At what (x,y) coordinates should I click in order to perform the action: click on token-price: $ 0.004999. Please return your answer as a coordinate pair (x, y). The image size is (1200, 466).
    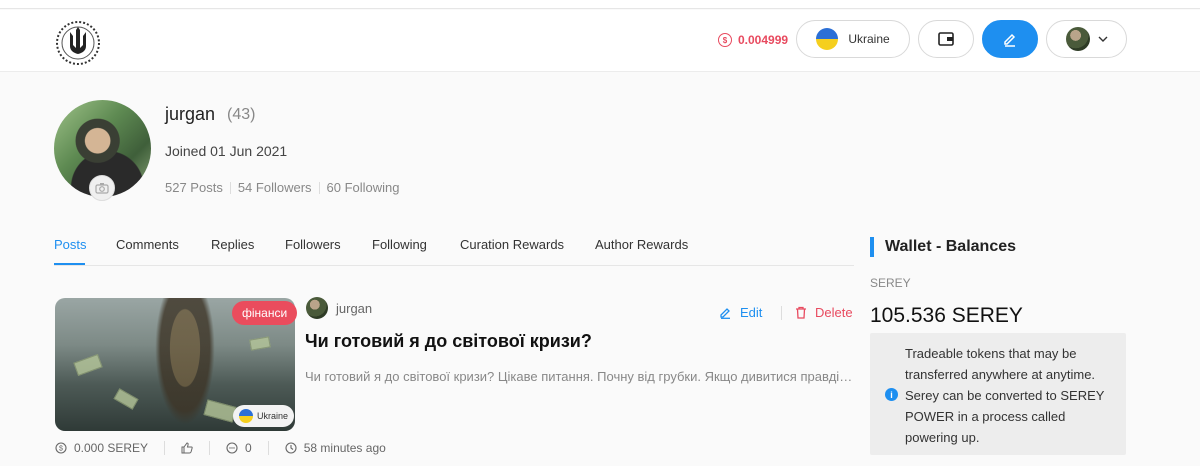
    Looking at the image, I should click on (753, 40).